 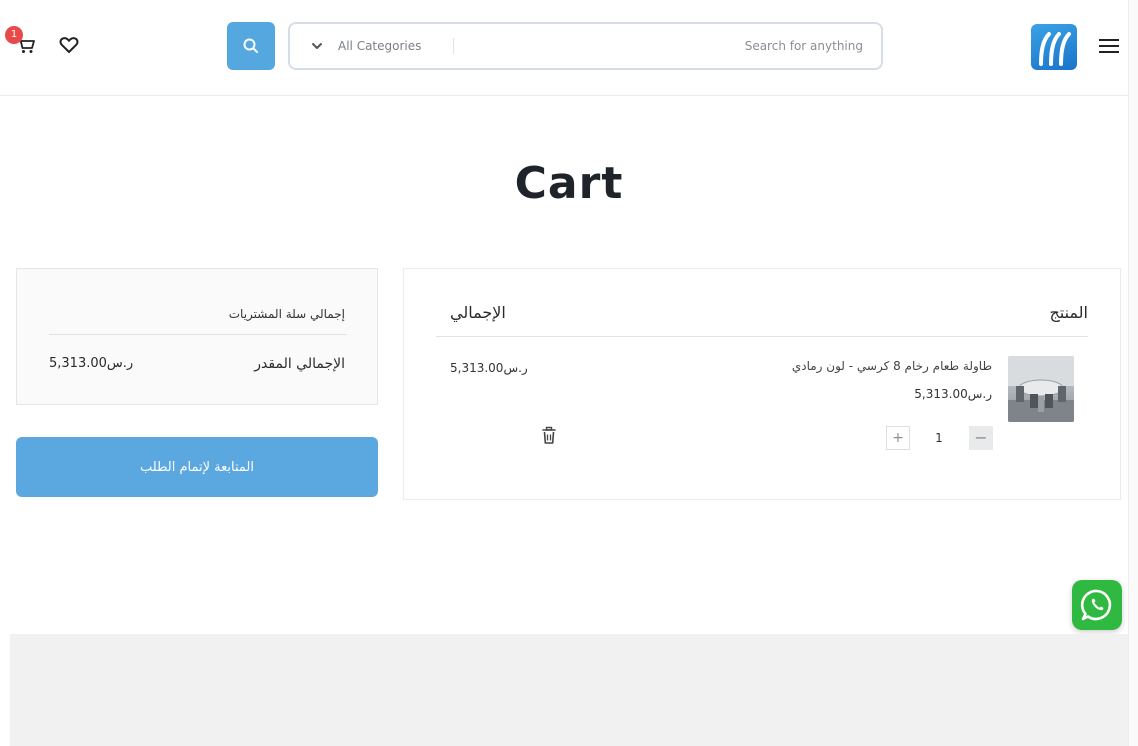 I want to click on chevron-down-icon, so click(x=317, y=46).